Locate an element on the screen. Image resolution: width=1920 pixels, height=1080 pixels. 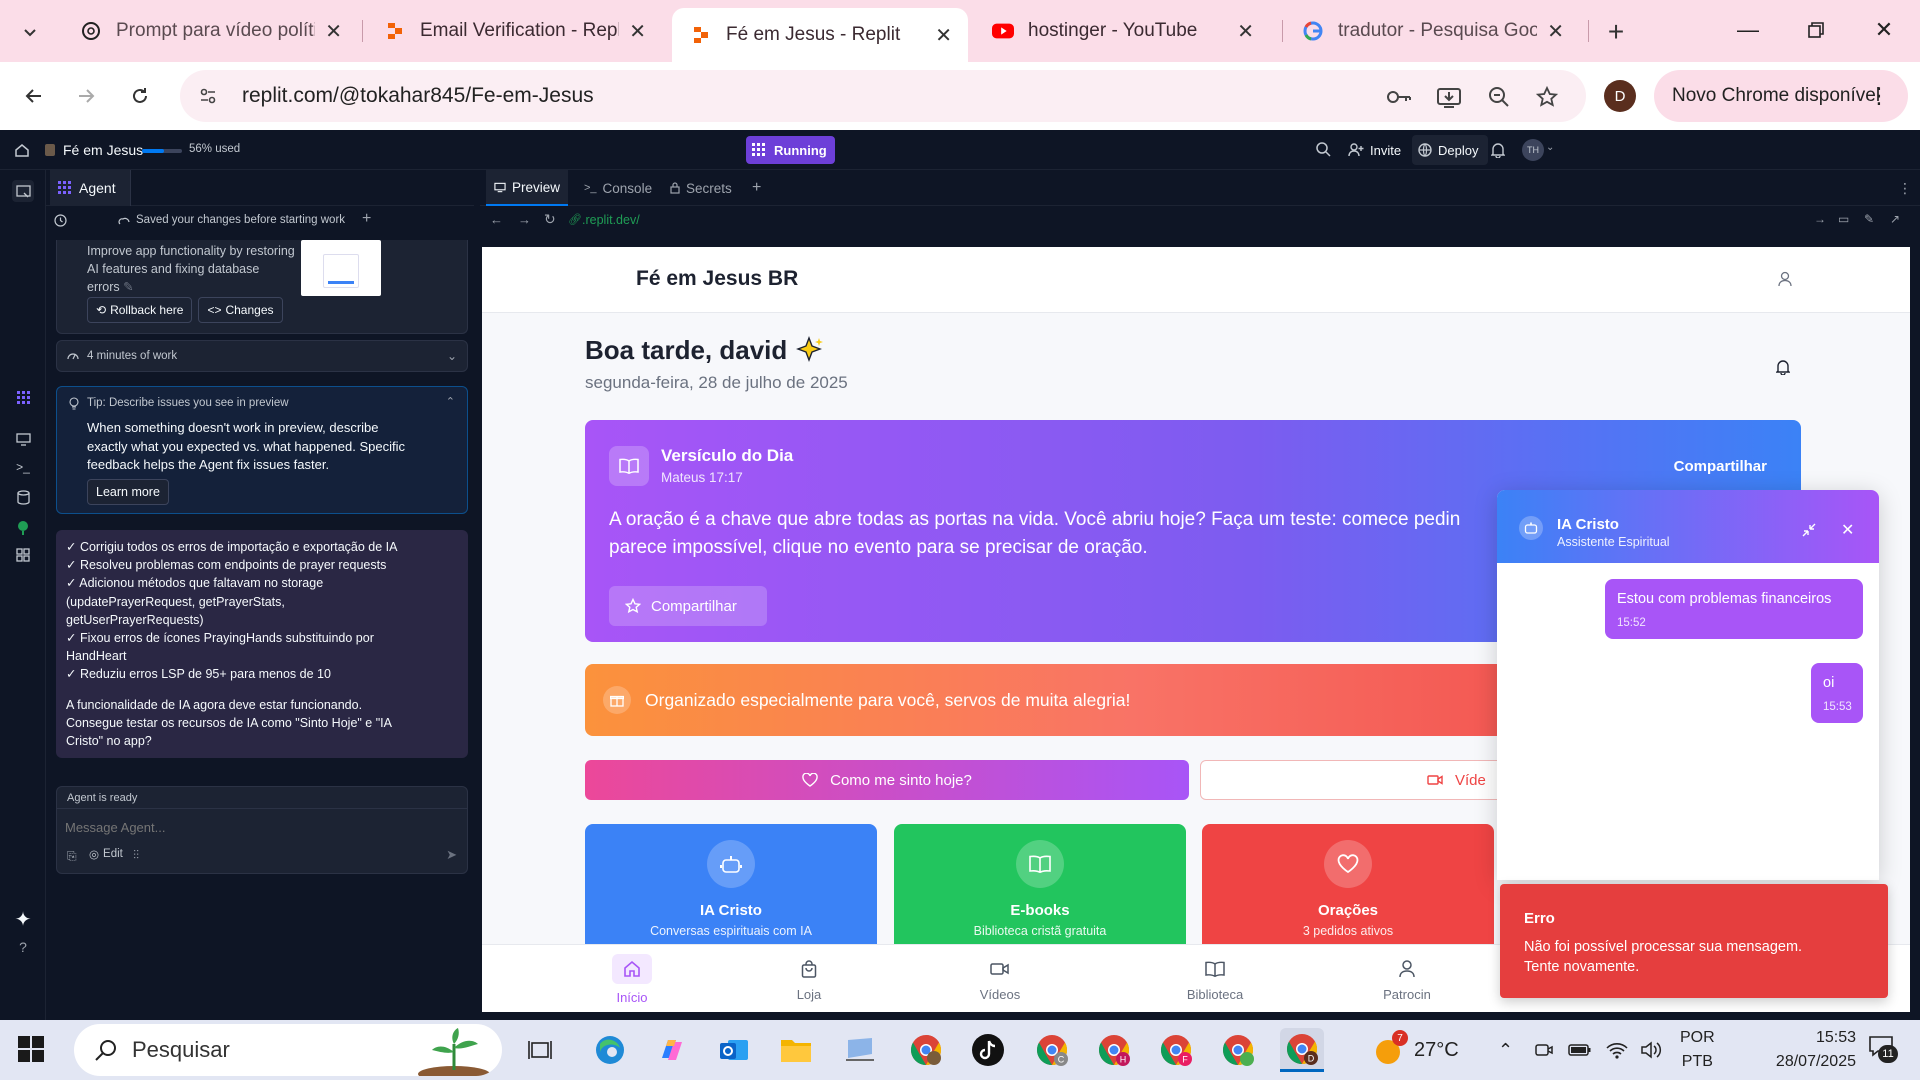
deploy-button: Deploy is located at coordinates (1450, 150).